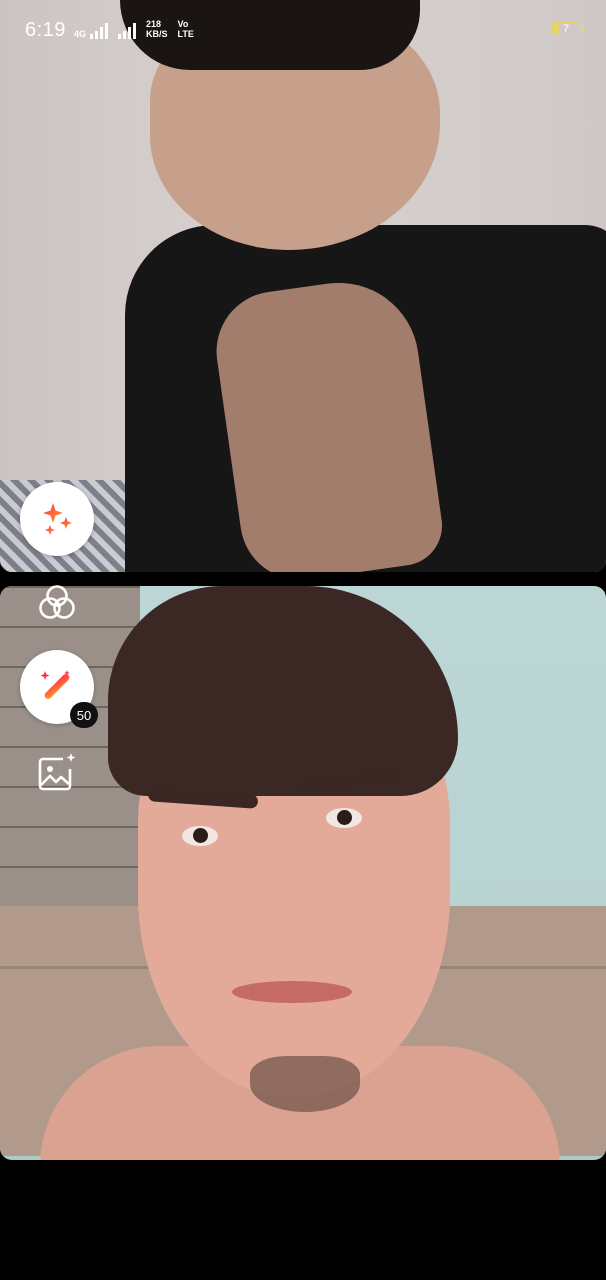 This screenshot has height=1280, width=606. Describe the element at coordinates (157, 34) in the screenshot. I see `data-rate-unit: KB/S` at that location.